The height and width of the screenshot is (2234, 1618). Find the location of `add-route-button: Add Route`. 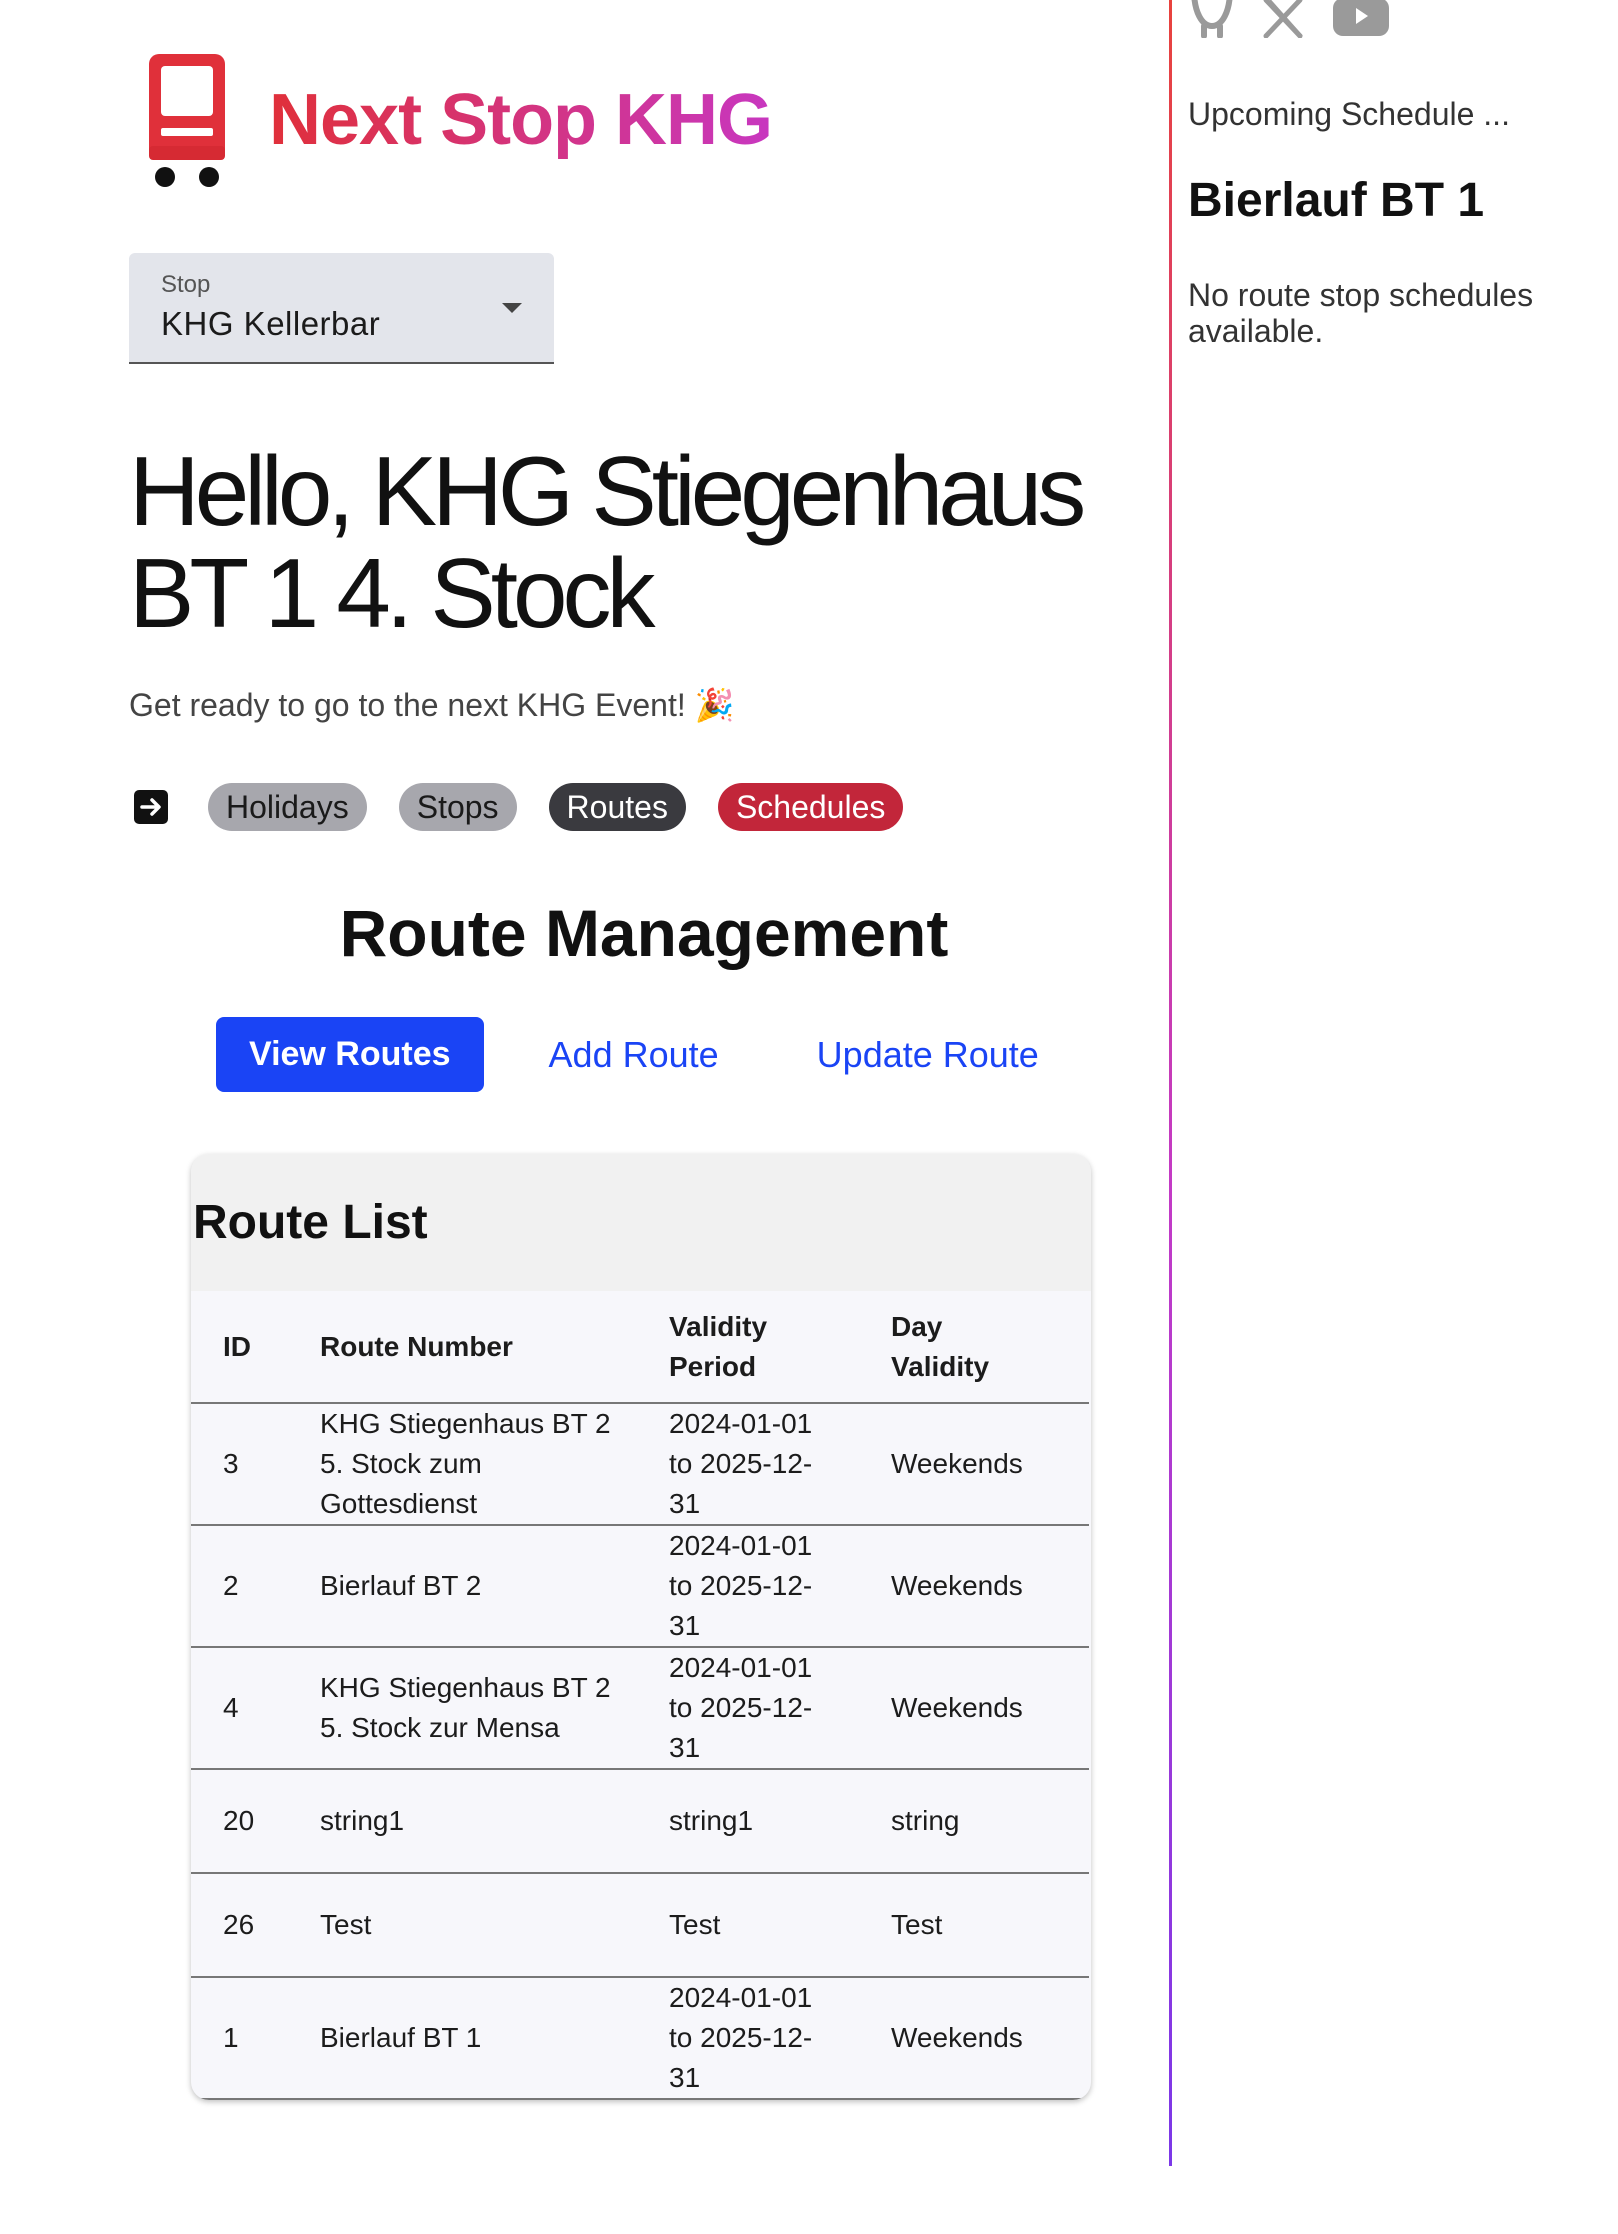

add-route-button: Add Route is located at coordinates (634, 1055).